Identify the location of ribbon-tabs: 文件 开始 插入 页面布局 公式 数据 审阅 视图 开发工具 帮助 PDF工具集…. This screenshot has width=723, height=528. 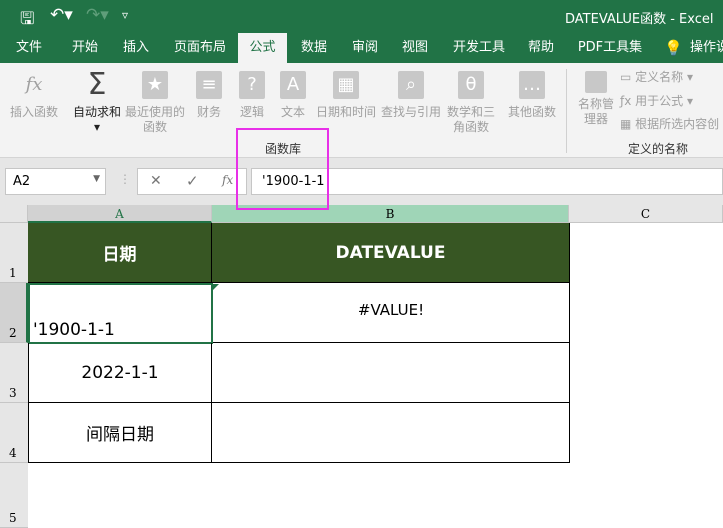
(361, 48).